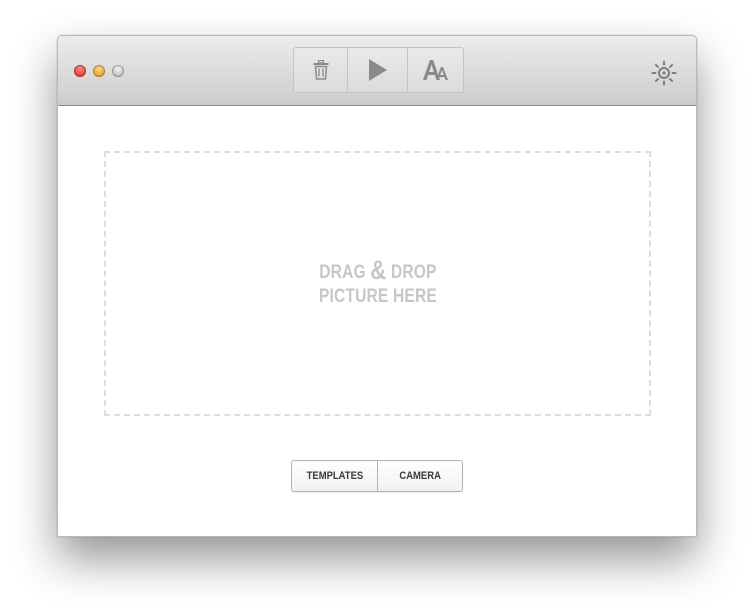 The width and height of the screenshot is (754, 616). I want to click on font-size-icon, so click(436, 70).